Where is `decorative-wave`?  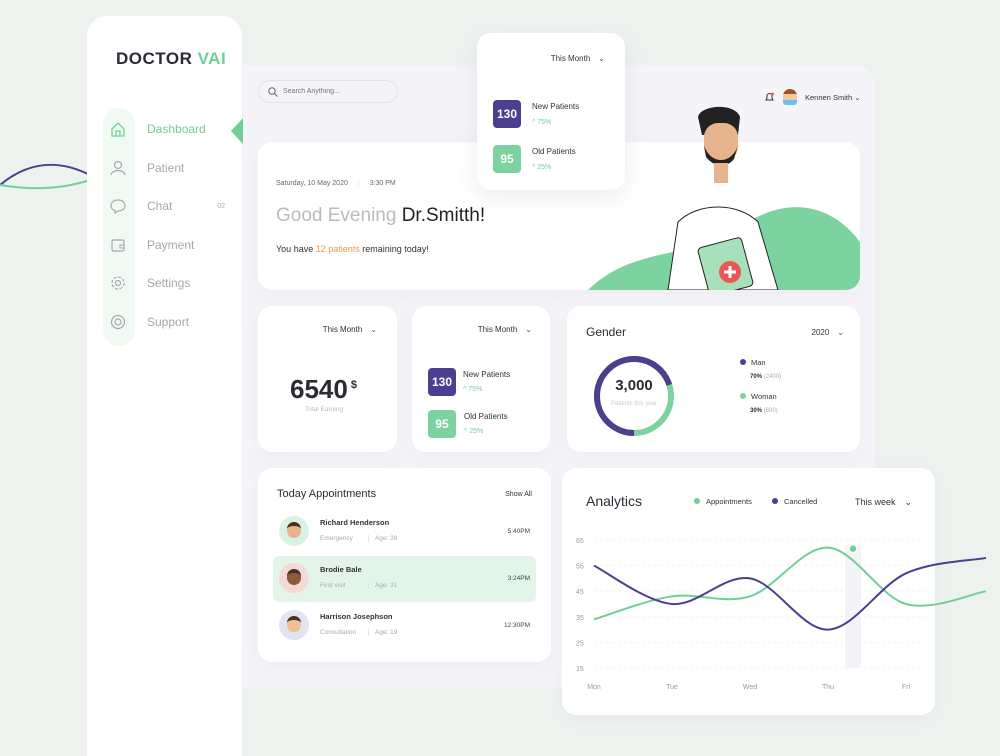 decorative-wave is located at coordinates (45, 176).